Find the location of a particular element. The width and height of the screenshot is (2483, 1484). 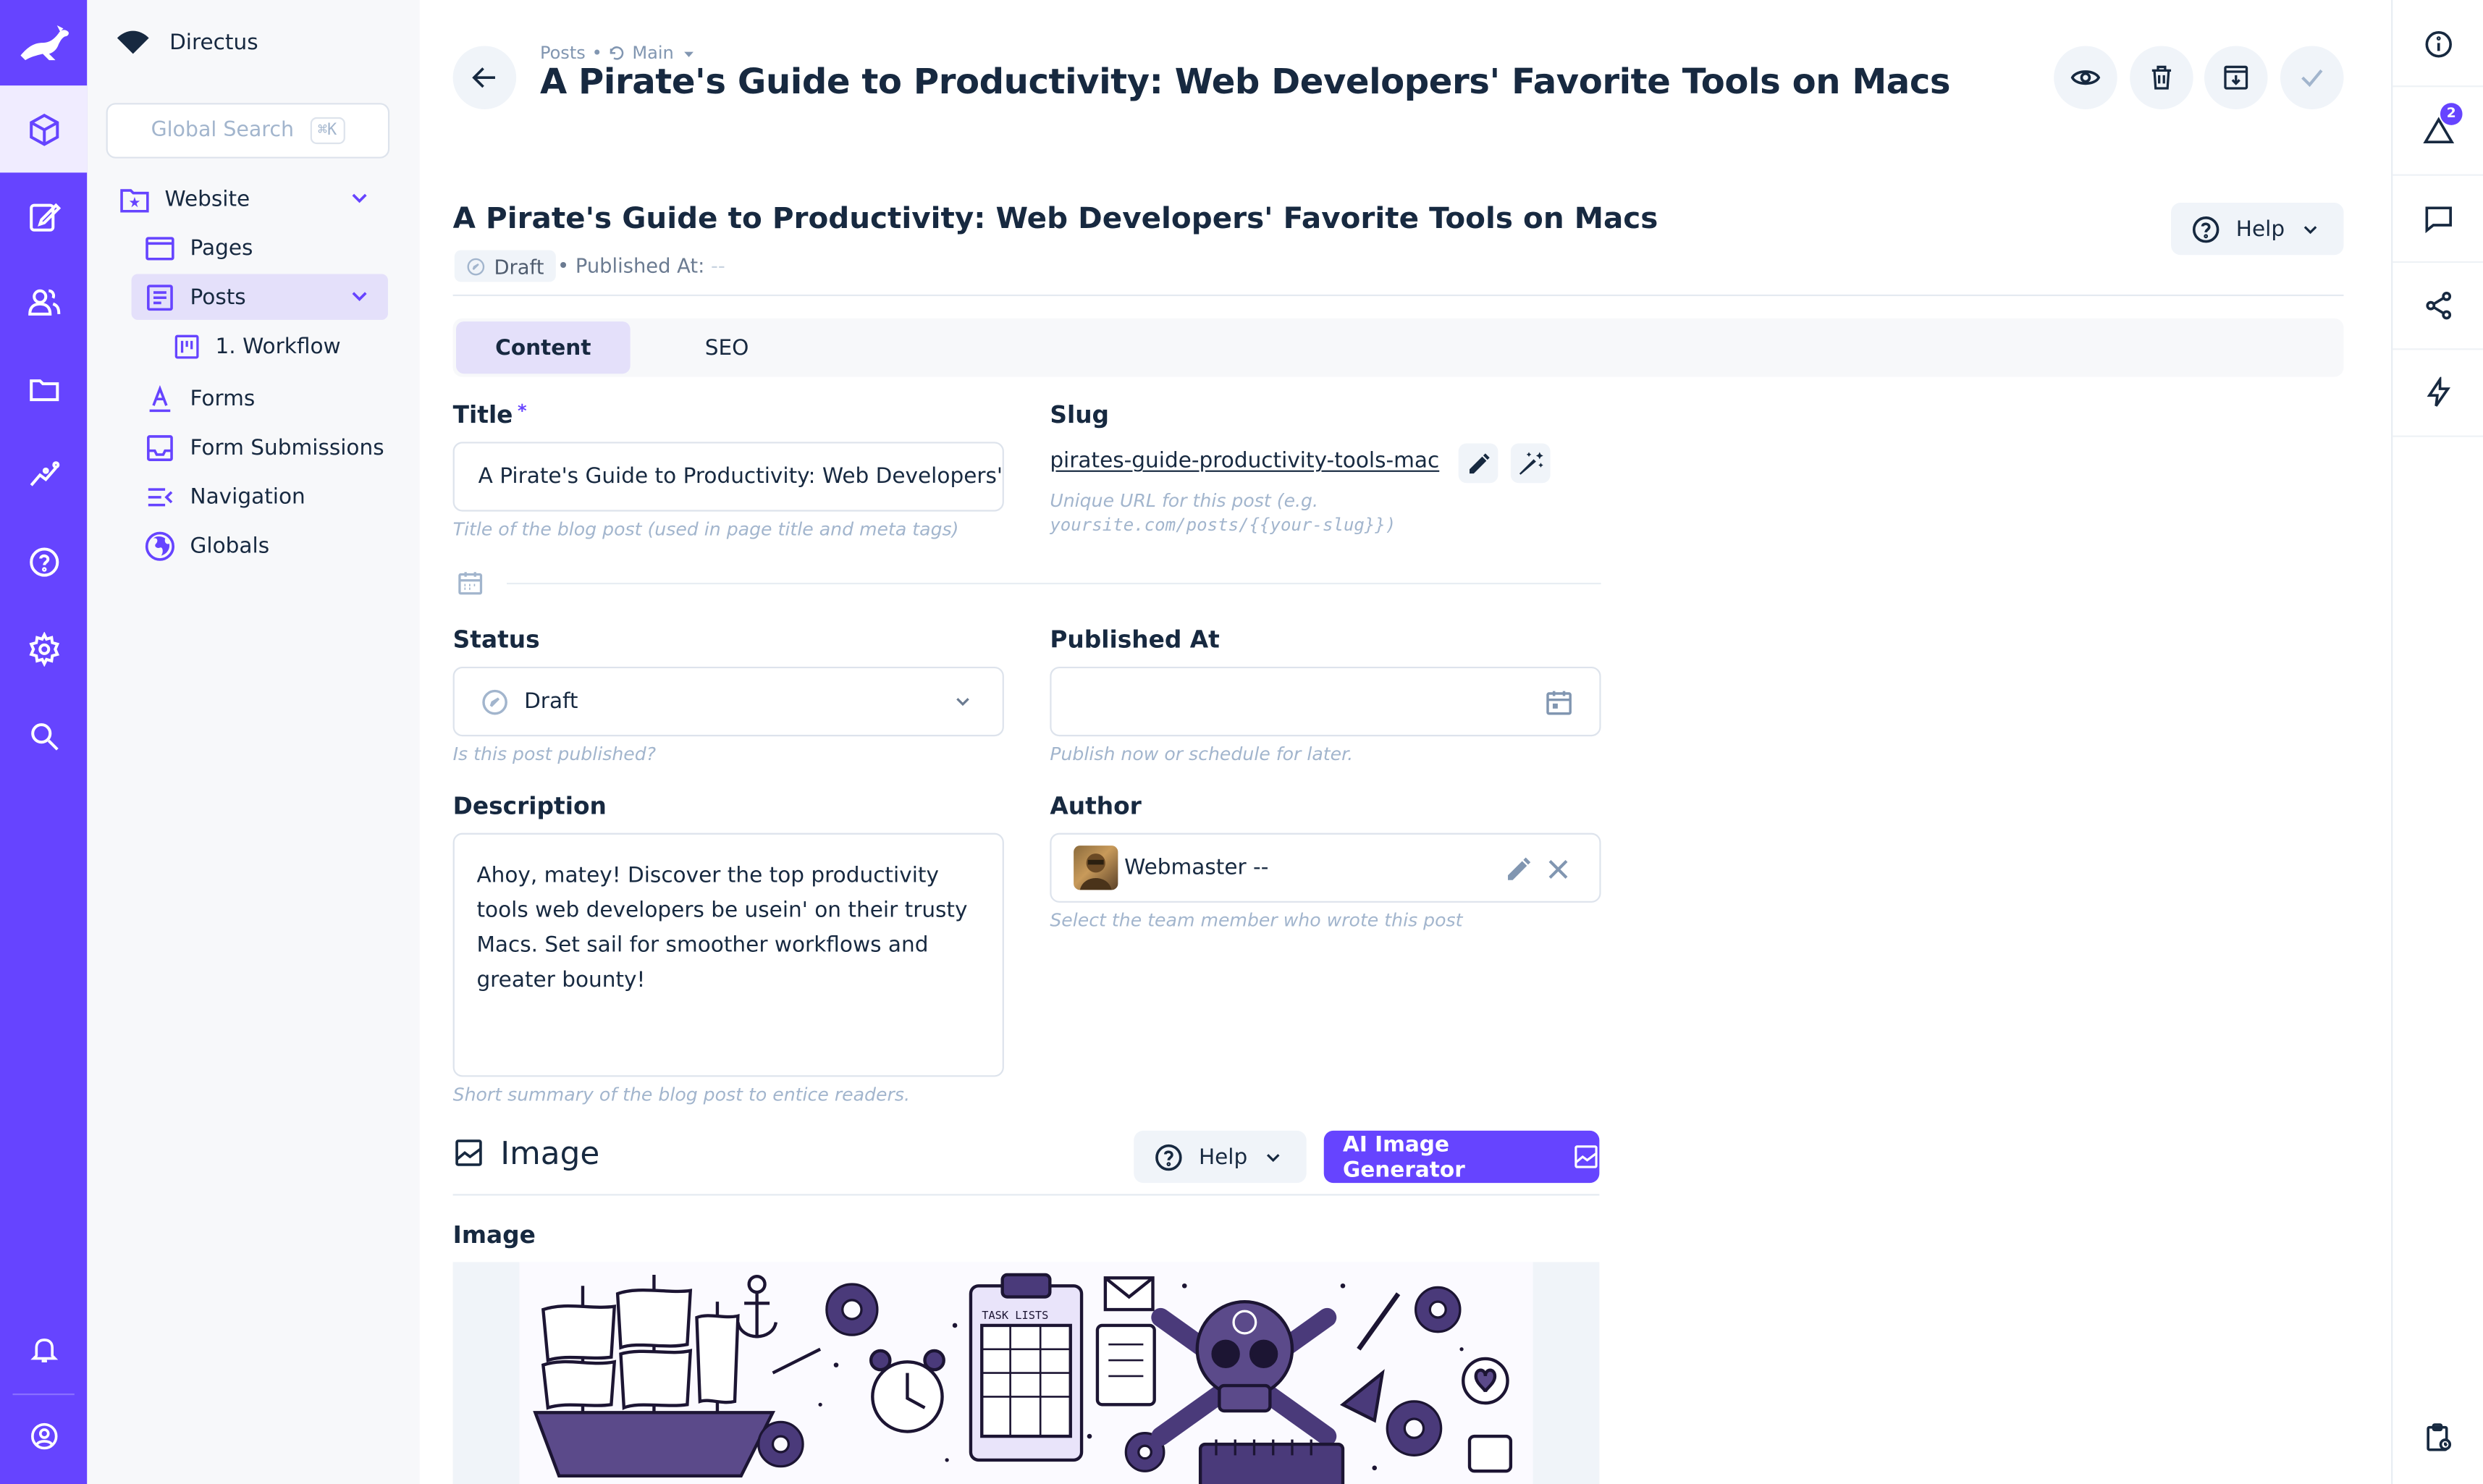

search-shortcut: ⌘K is located at coordinates (327, 131).